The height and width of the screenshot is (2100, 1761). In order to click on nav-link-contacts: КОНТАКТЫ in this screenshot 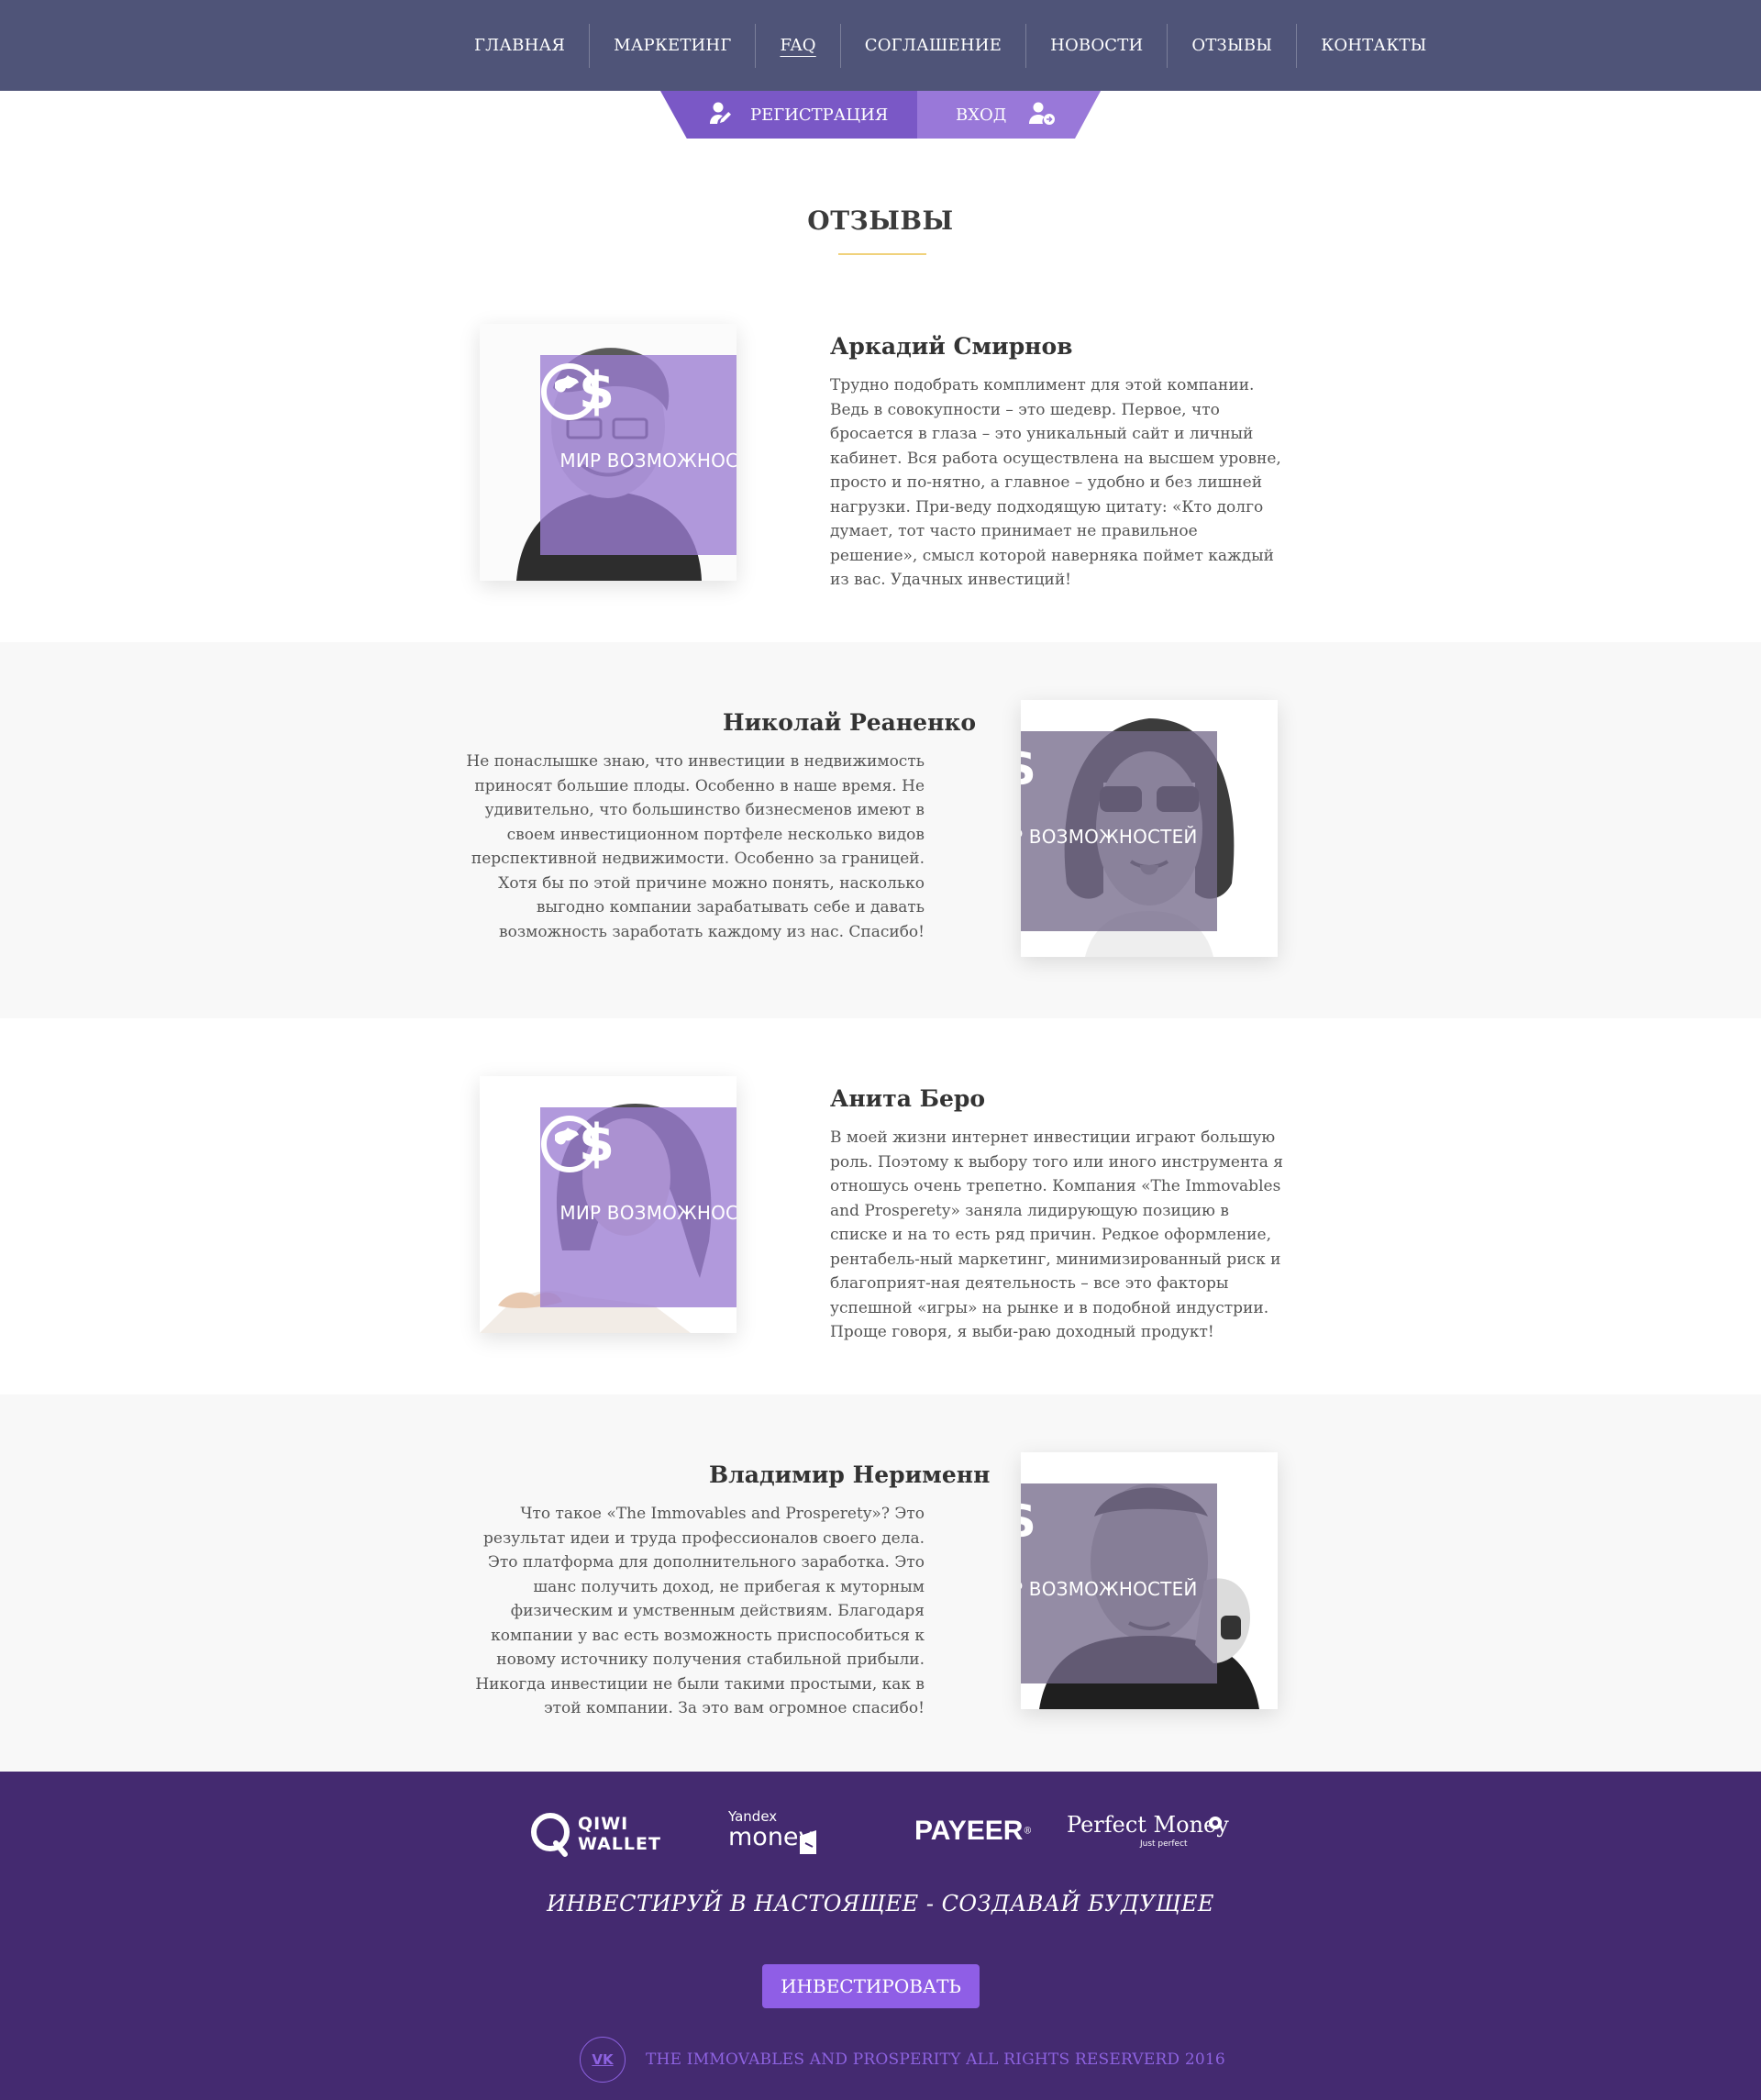, I will do `click(1373, 46)`.